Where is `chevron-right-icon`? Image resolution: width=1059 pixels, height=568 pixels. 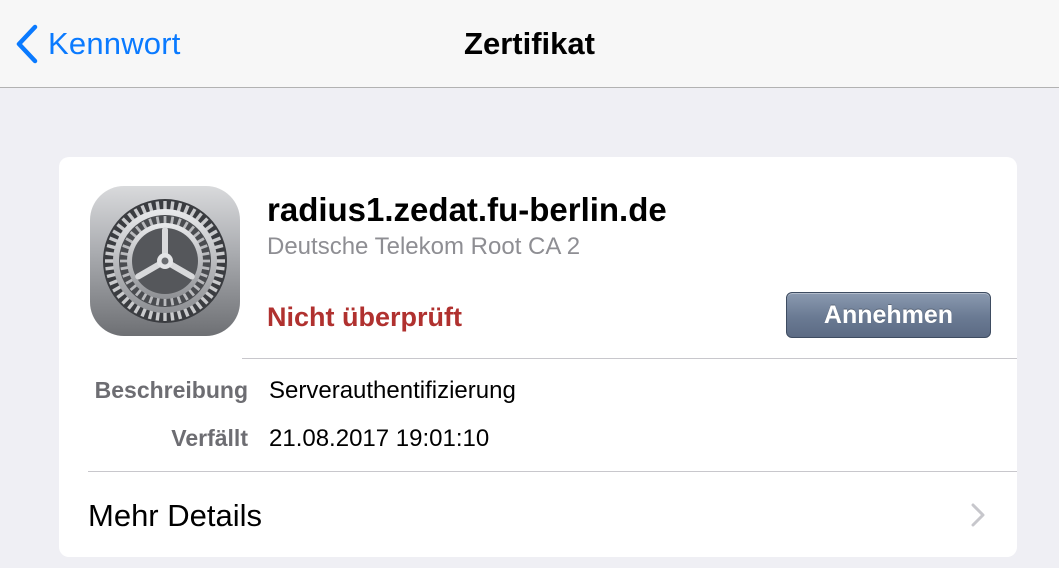
chevron-right-icon is located at coordinates (978, 515).